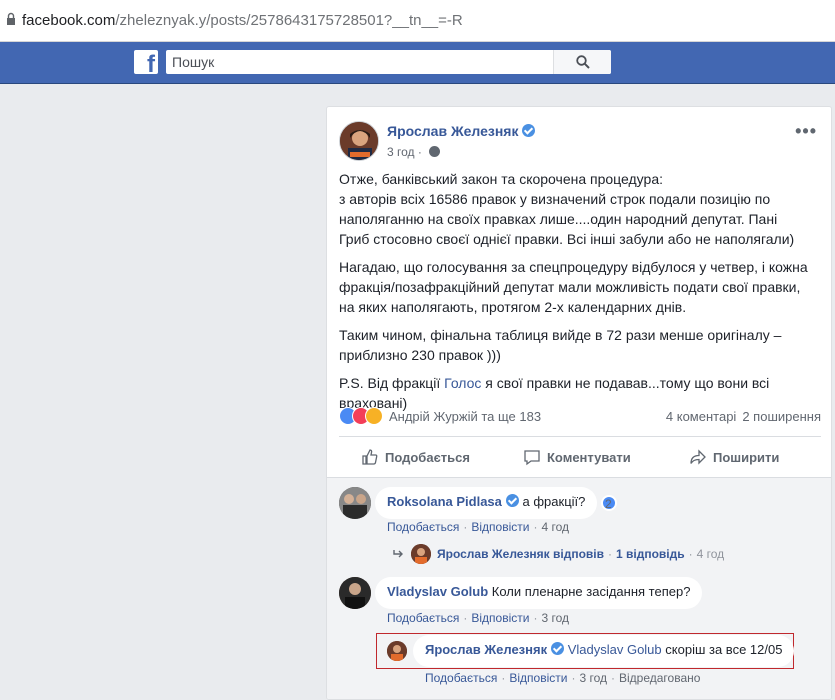  What do you see at coordinates (146, 62) in the screenshot?
I see `facebook-logo-icon: f` at bounding box center [146, 62].